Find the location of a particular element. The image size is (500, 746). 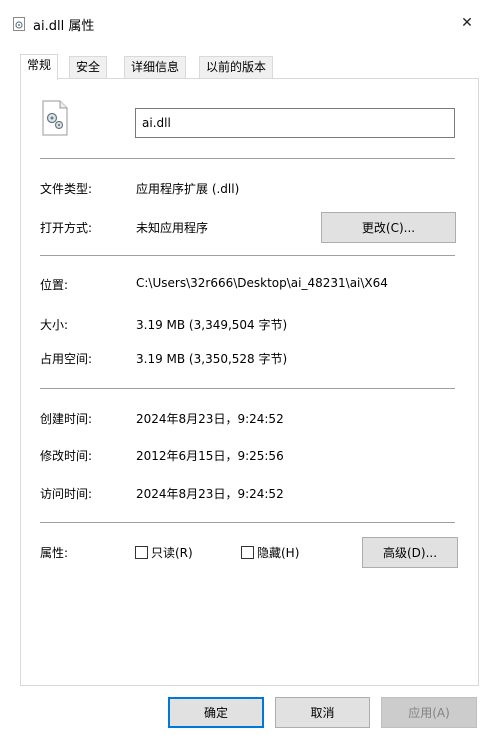

file-type-value: 应用程序扩展 (.dll) is located at coordinates (188, 189).